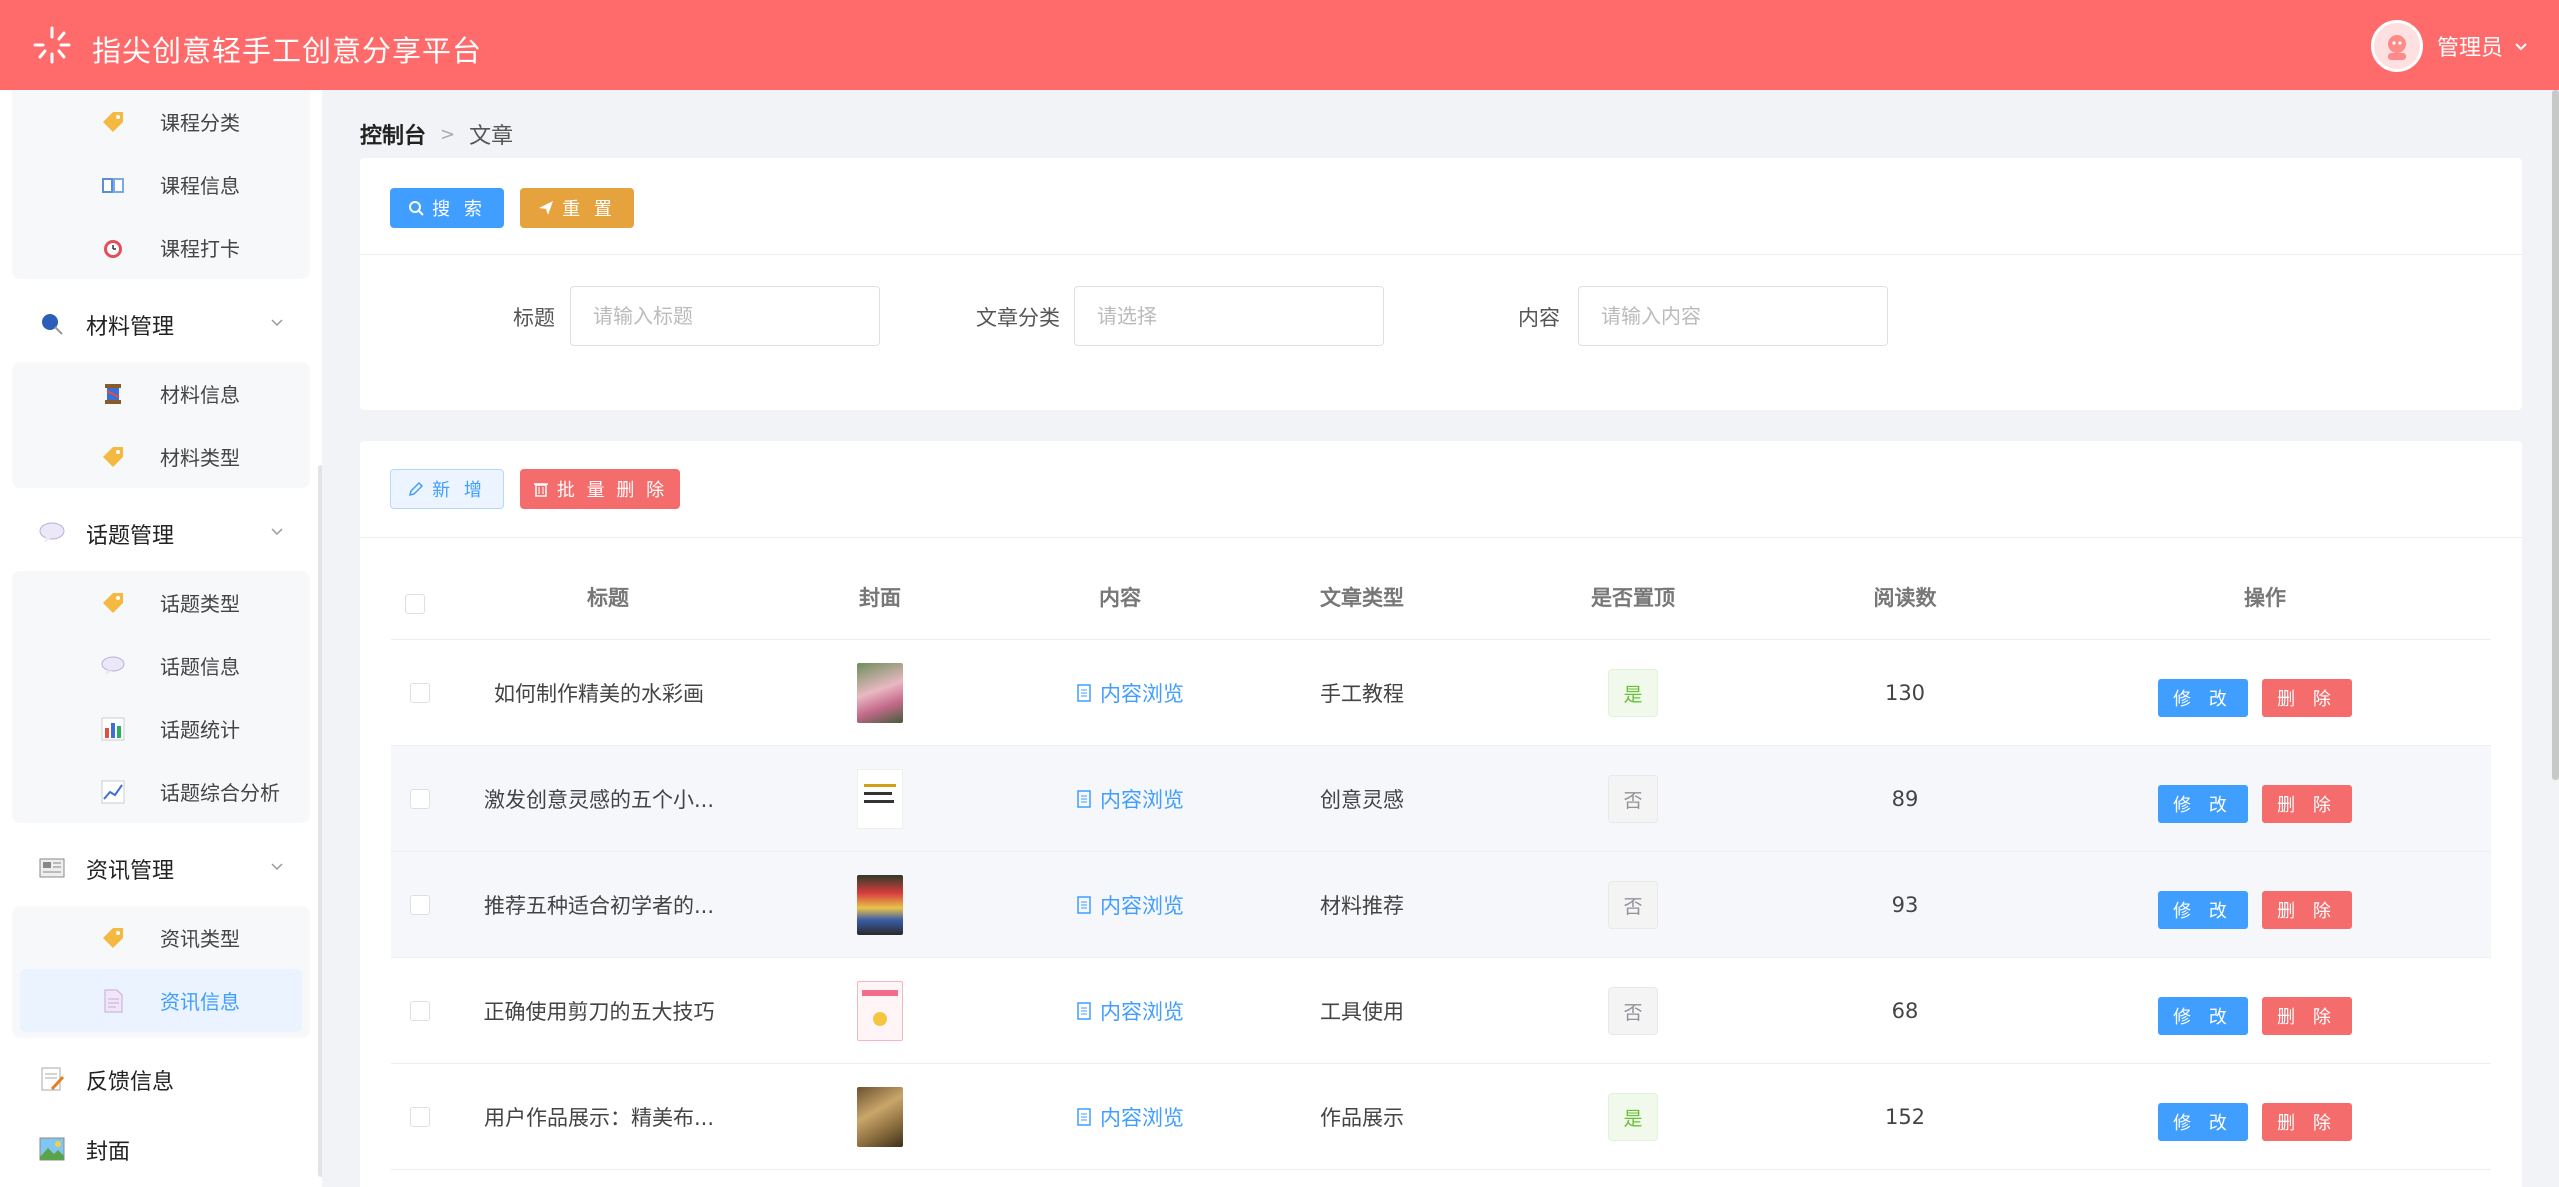 The image size is (2559, 1187). I want to click on sidebar-item-news-type: 资讯类型, so click(161, 937).